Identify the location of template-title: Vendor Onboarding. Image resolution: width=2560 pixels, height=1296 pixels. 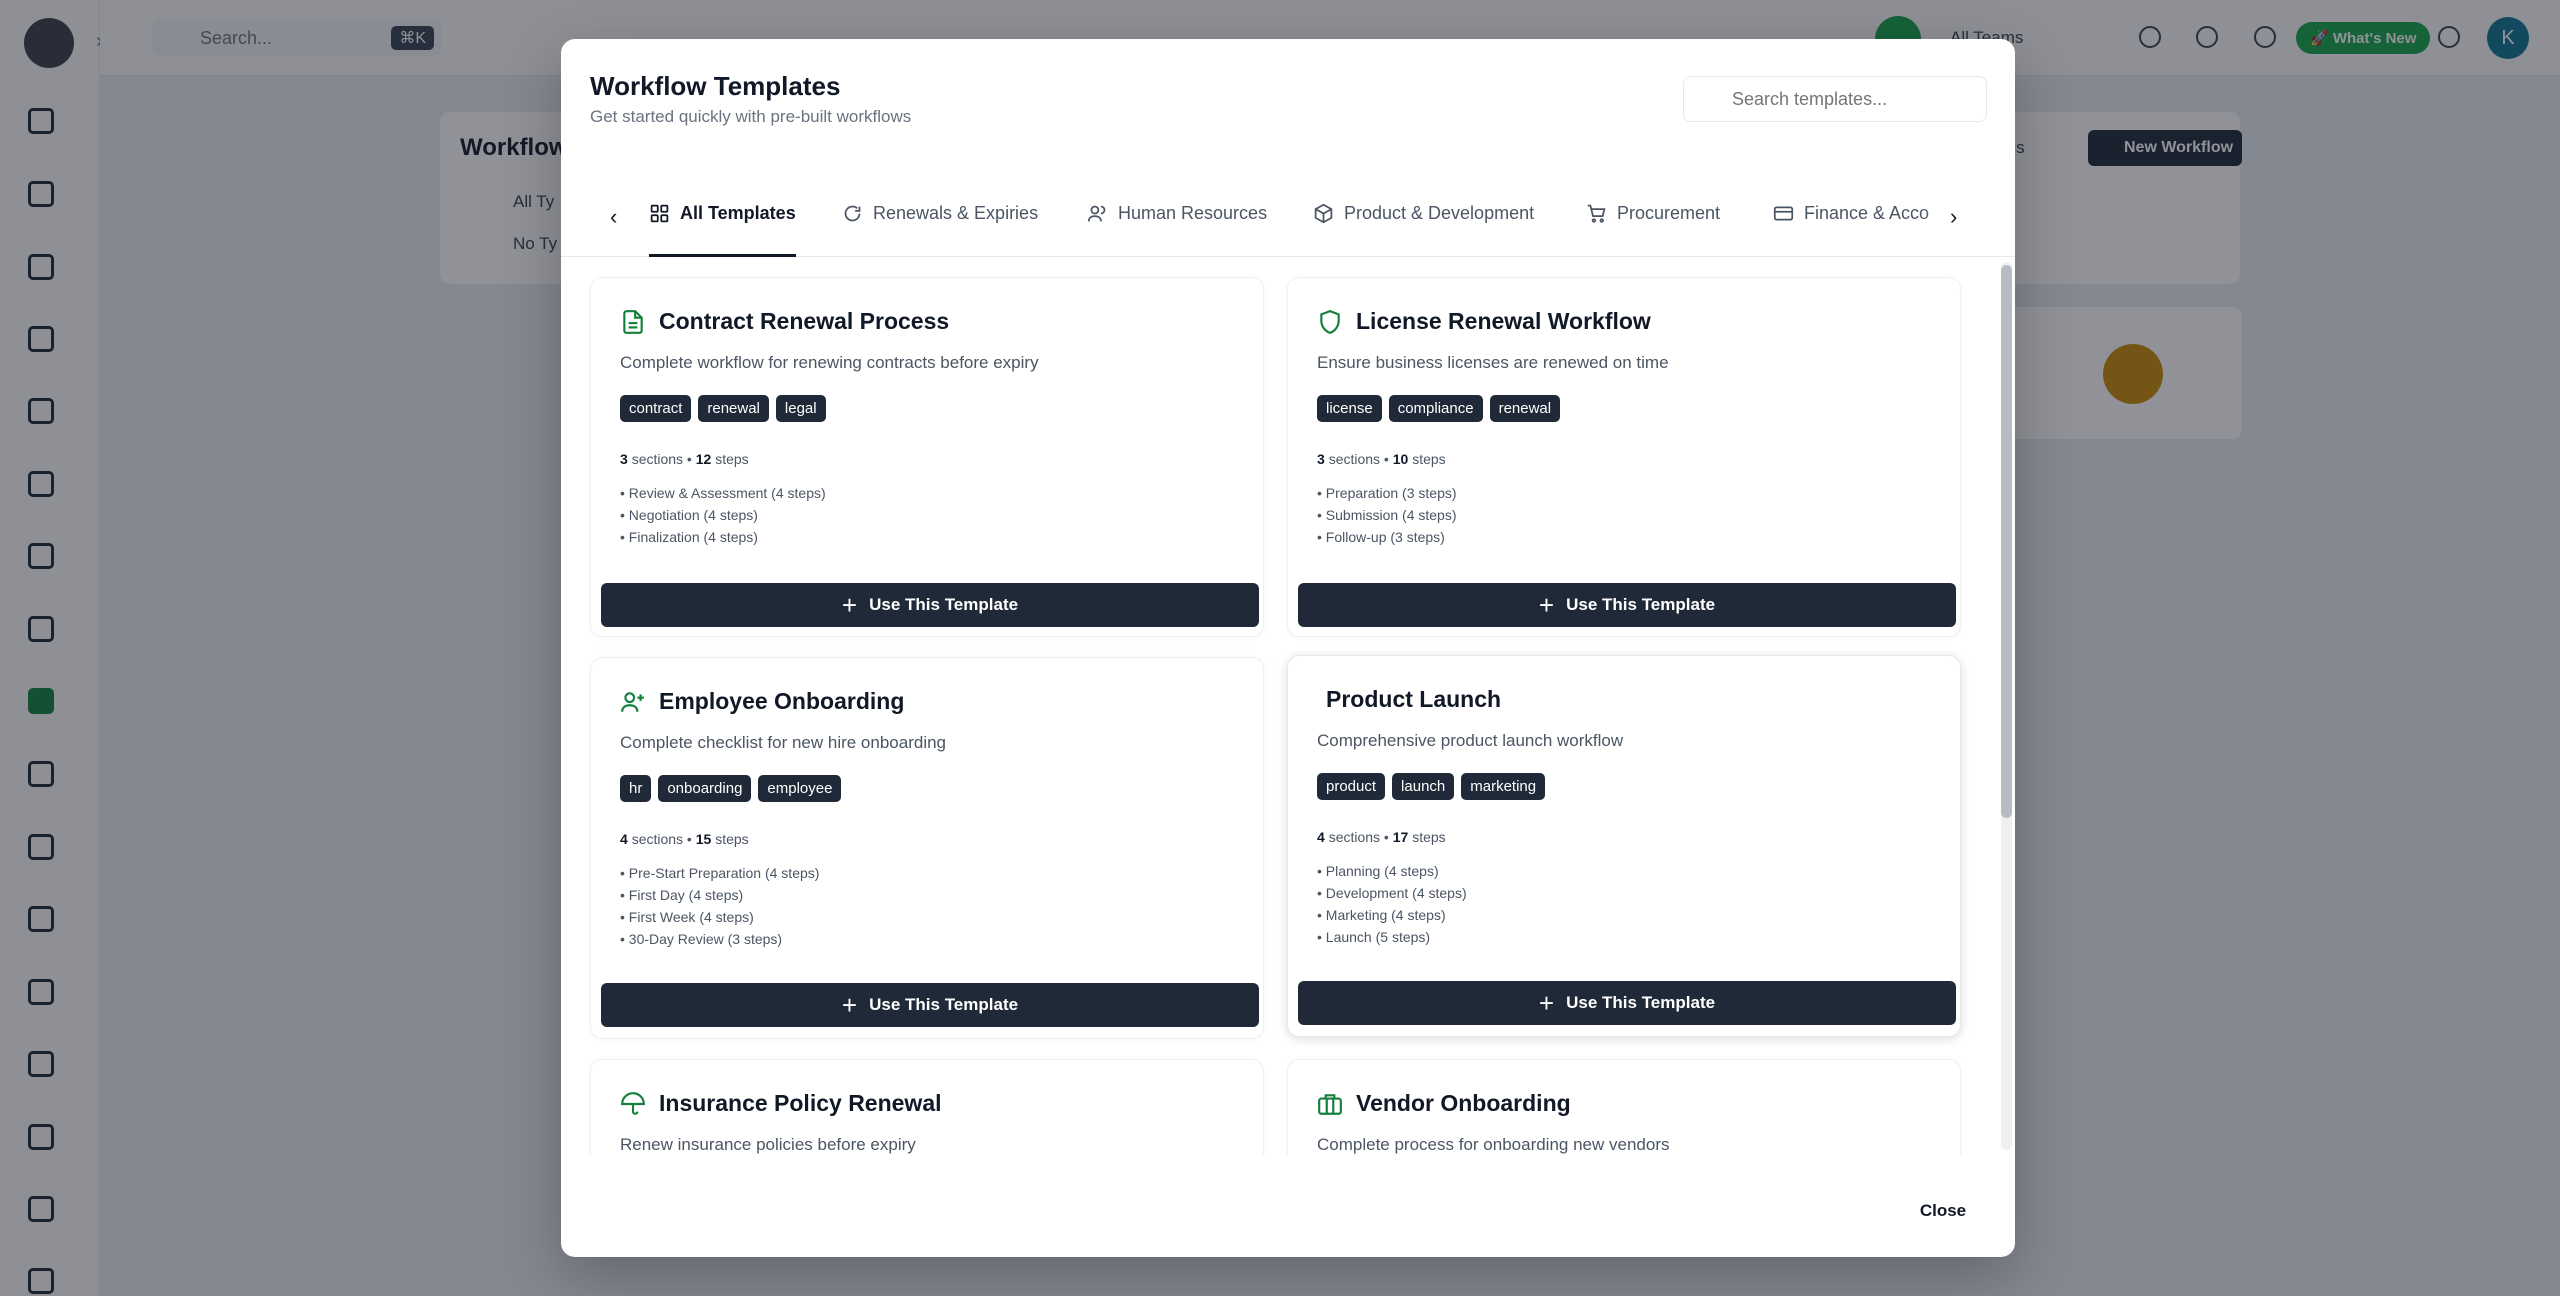
(1463, 1103).